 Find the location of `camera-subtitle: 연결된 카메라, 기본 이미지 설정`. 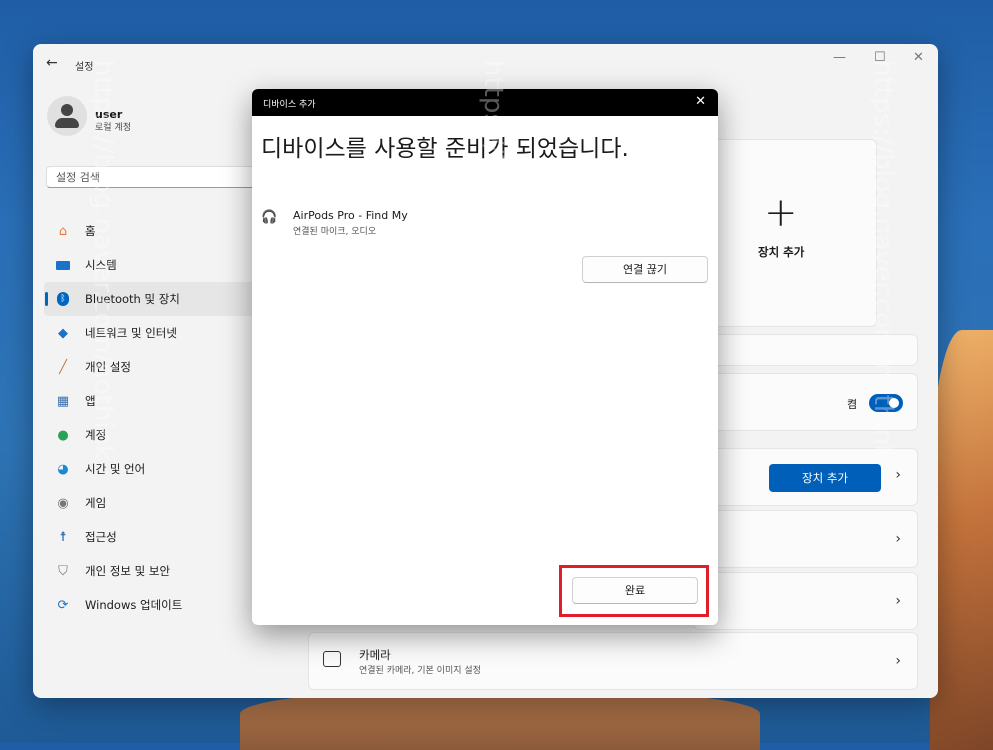

camera-subtitle: 연결된 카메라, 기본 이미지 설정 is located at coordinates (420, 671).